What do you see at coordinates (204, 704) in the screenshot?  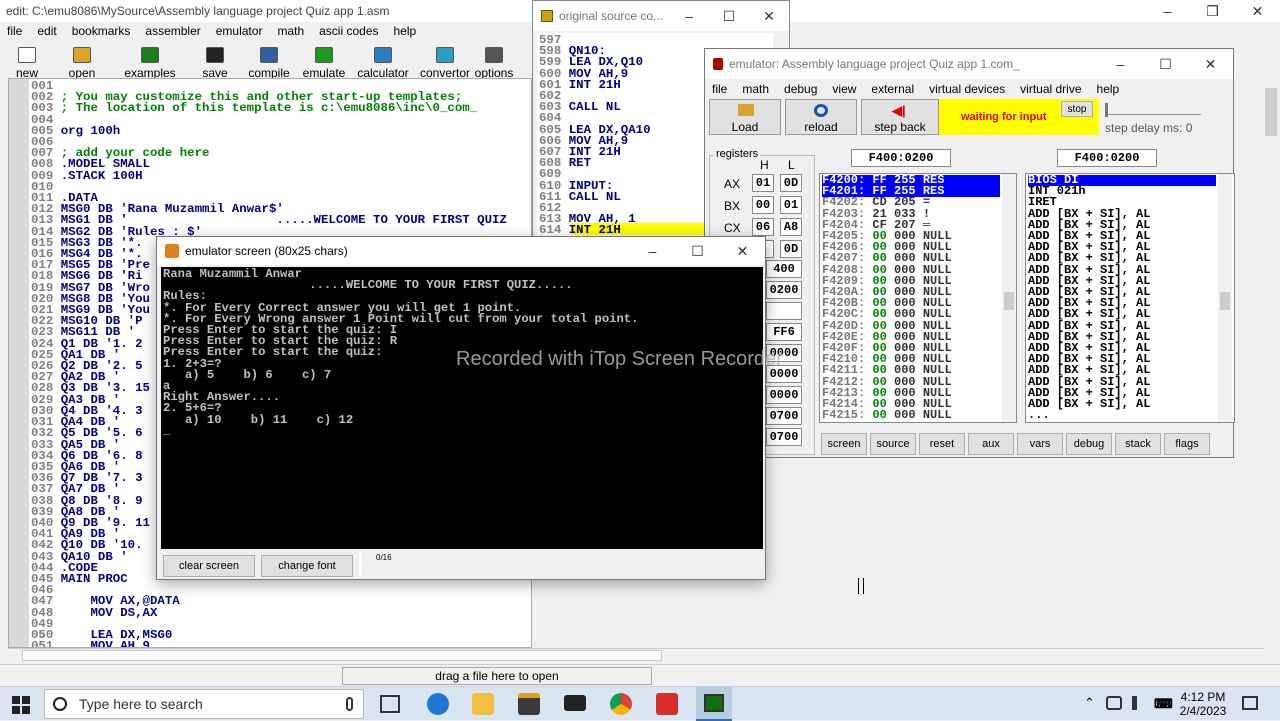 I see `taskbar-search-box: Type here to search` at bounding box center [204, 704].